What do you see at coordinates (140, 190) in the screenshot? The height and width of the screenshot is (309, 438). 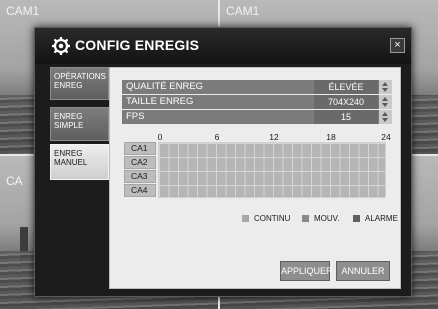 I see `channel-label: CA4` at bounding box center [140, 190].